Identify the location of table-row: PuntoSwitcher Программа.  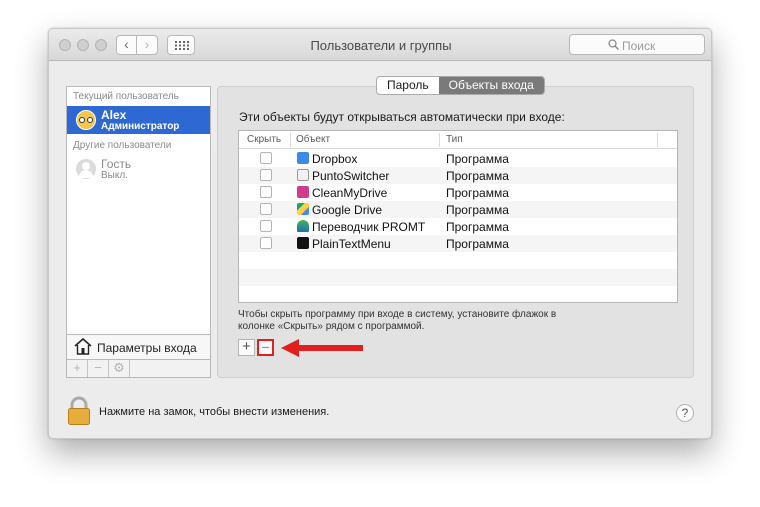
(458, 175).